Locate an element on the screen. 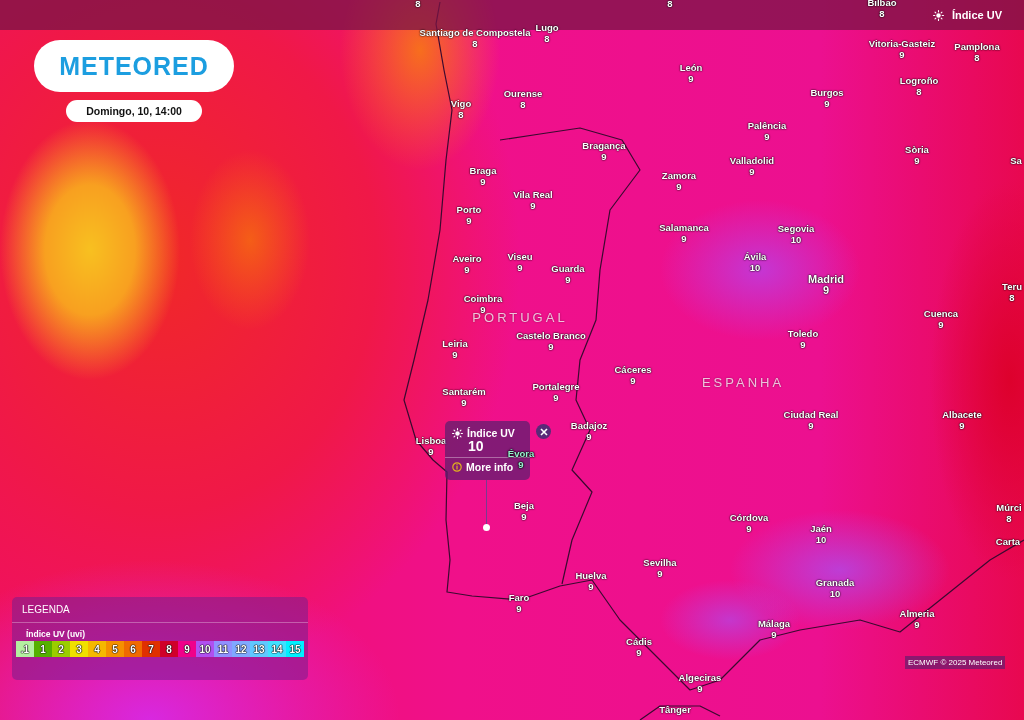 The image size is (1024, 720). scale-step: 8 is located at coordinates (169, 649).